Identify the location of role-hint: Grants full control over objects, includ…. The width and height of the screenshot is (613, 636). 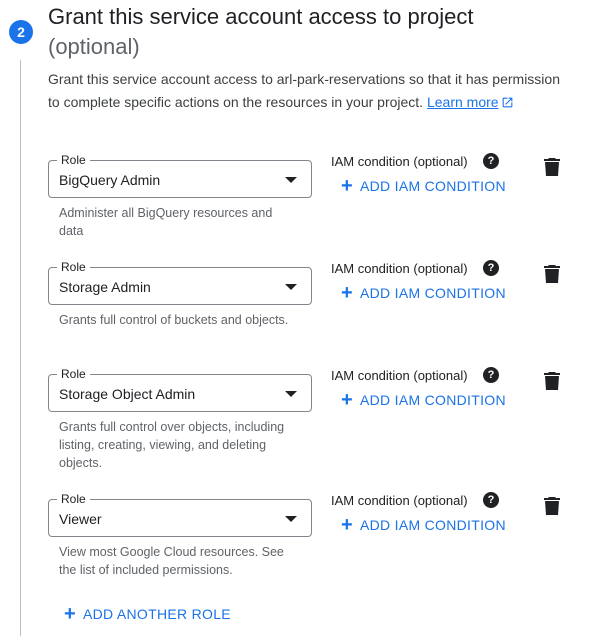
(172, 445).